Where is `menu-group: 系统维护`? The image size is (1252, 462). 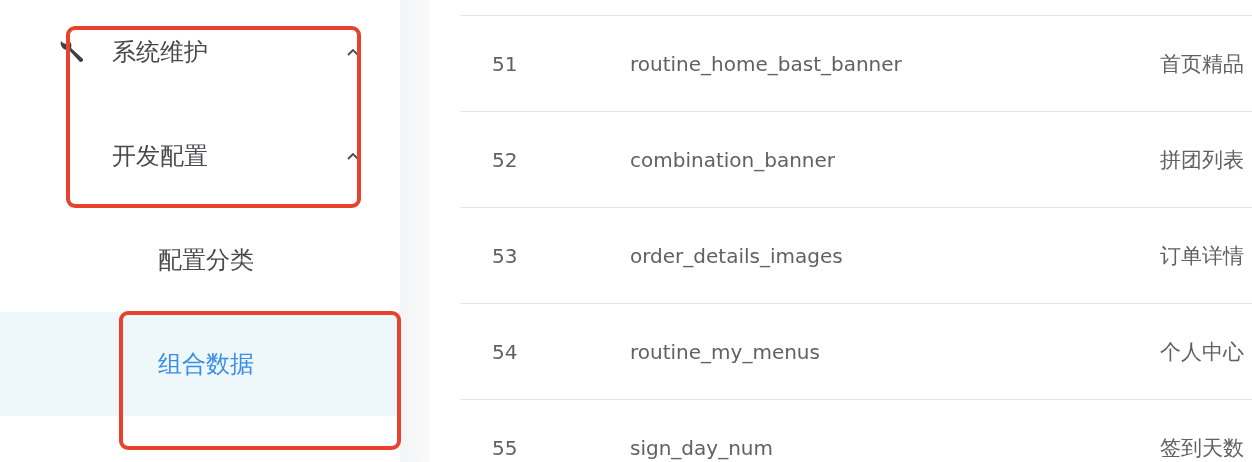 menu-group: 系统维护 is located at coordinates (200, 52).